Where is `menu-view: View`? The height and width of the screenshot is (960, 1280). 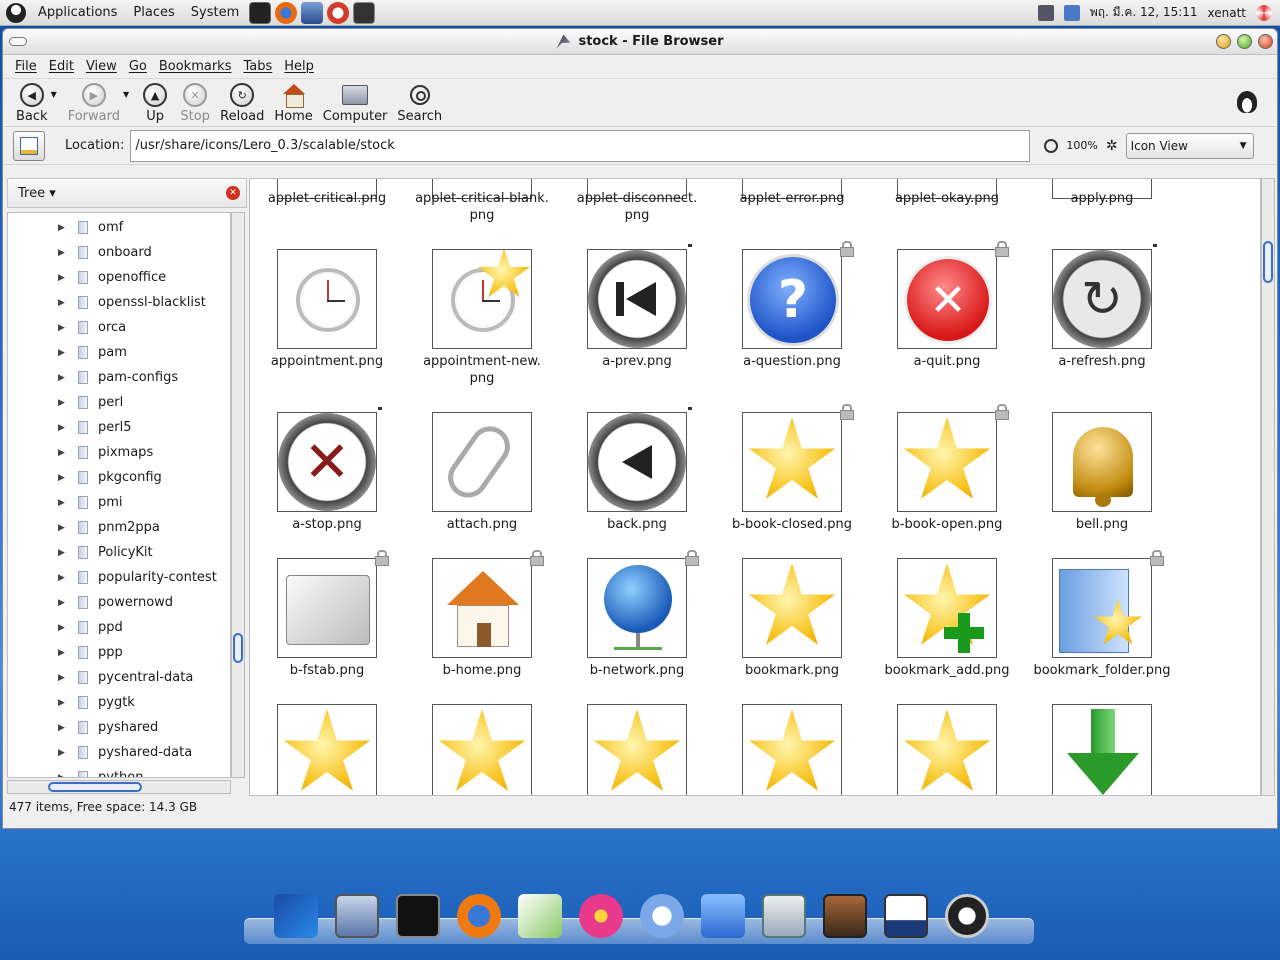 menu-view: View is located at coordinates (101, 66).